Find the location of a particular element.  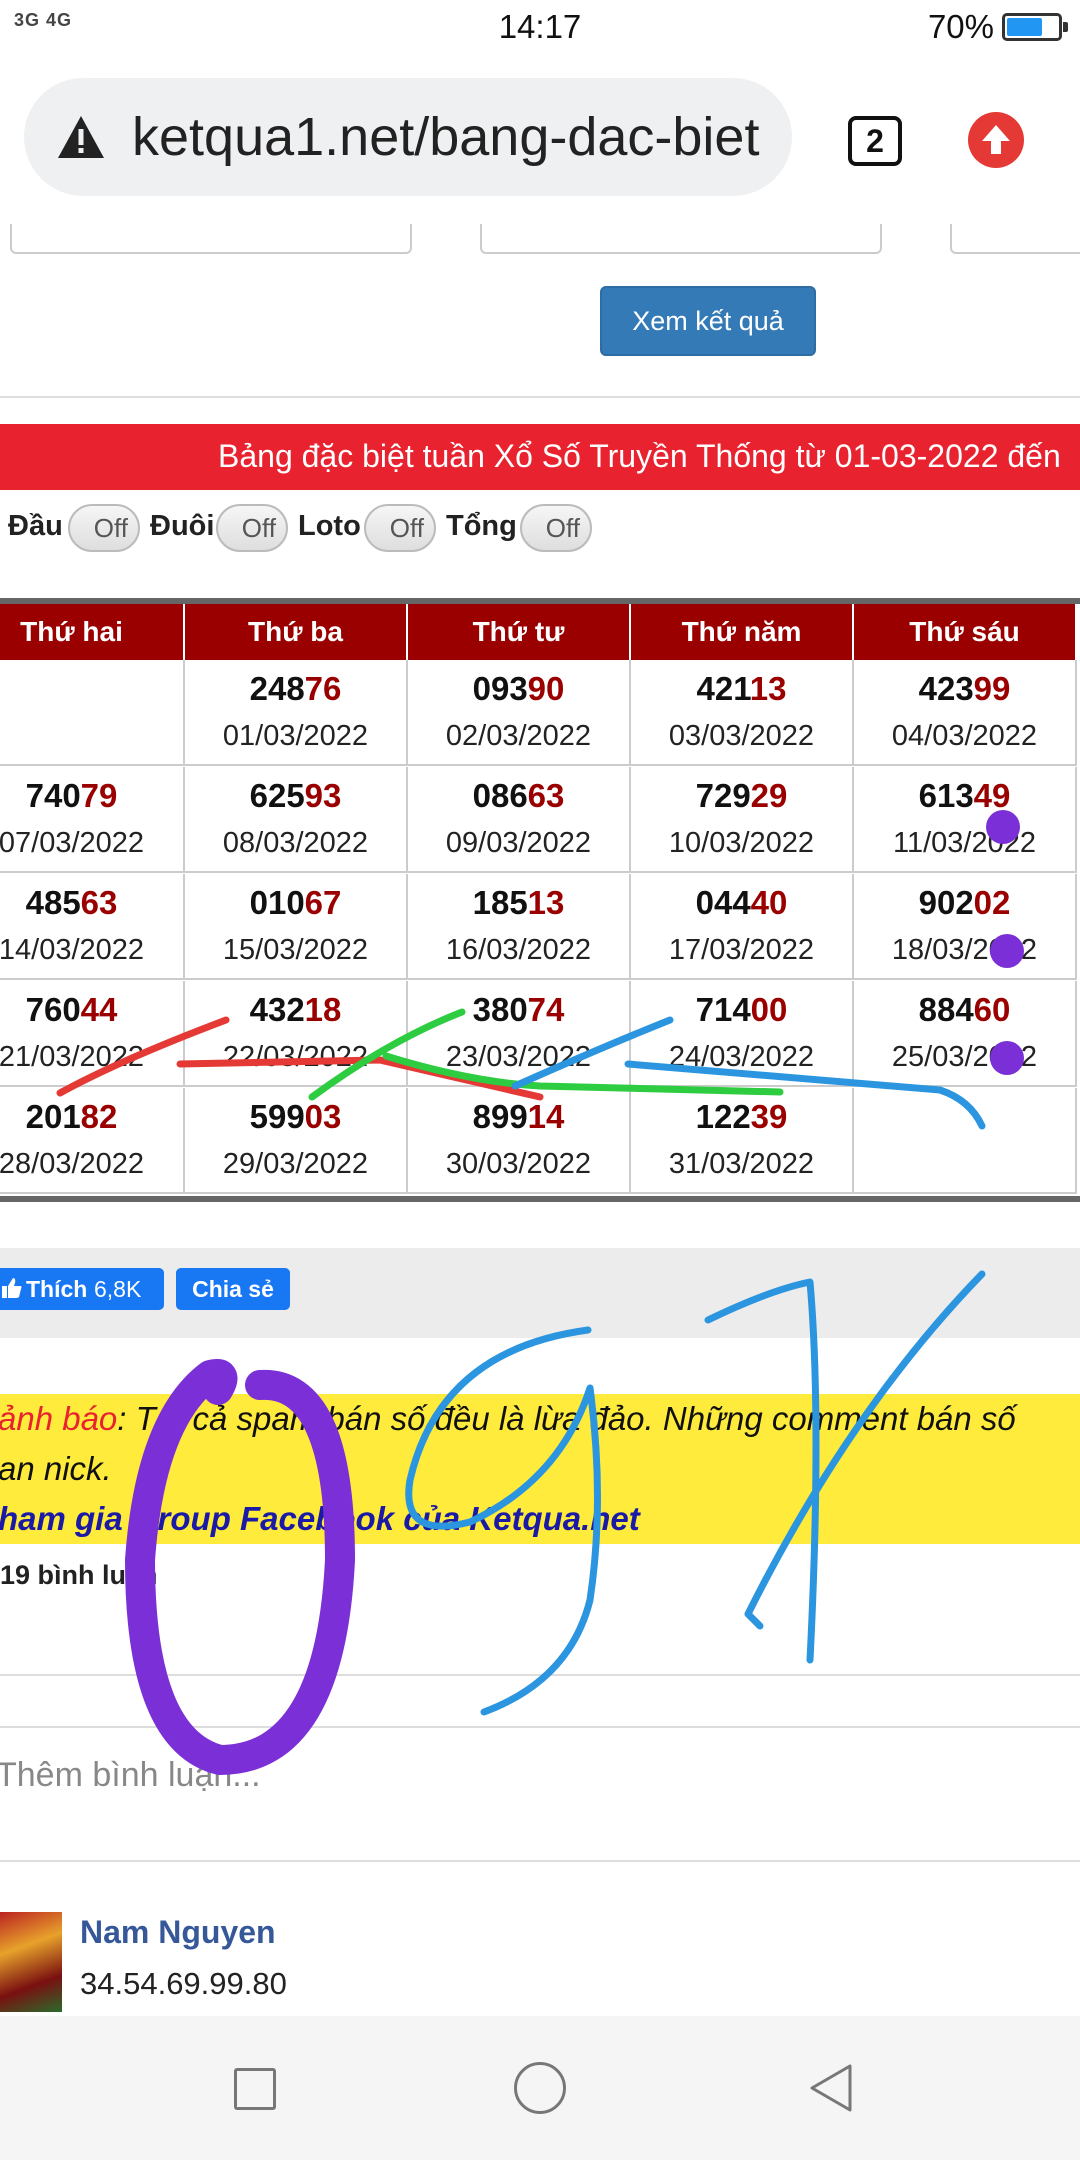

lottery-number: 59903 is located at coordinates (295, 1117).